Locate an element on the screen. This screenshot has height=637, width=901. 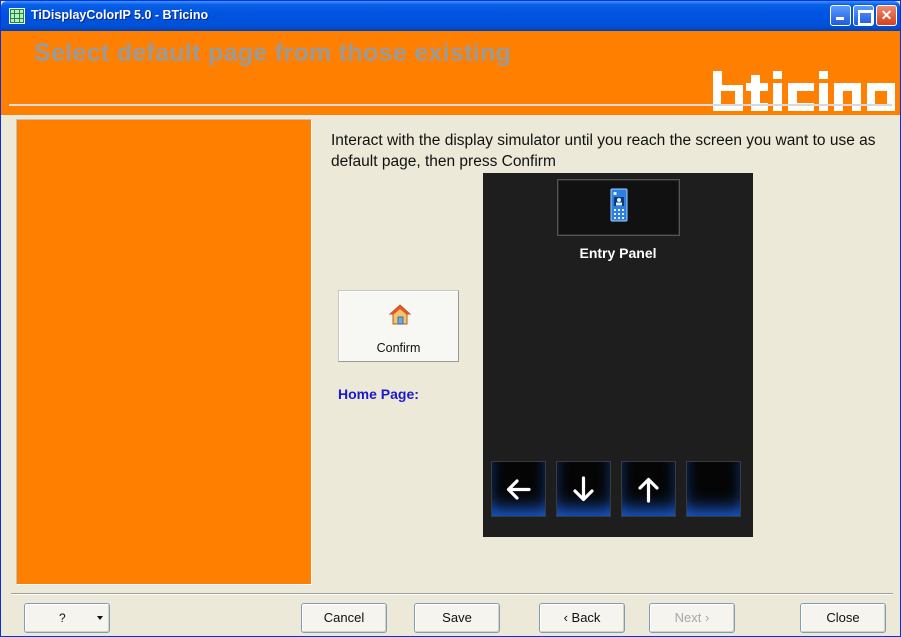
next-button: Next › is located at coordinates (692, 618).